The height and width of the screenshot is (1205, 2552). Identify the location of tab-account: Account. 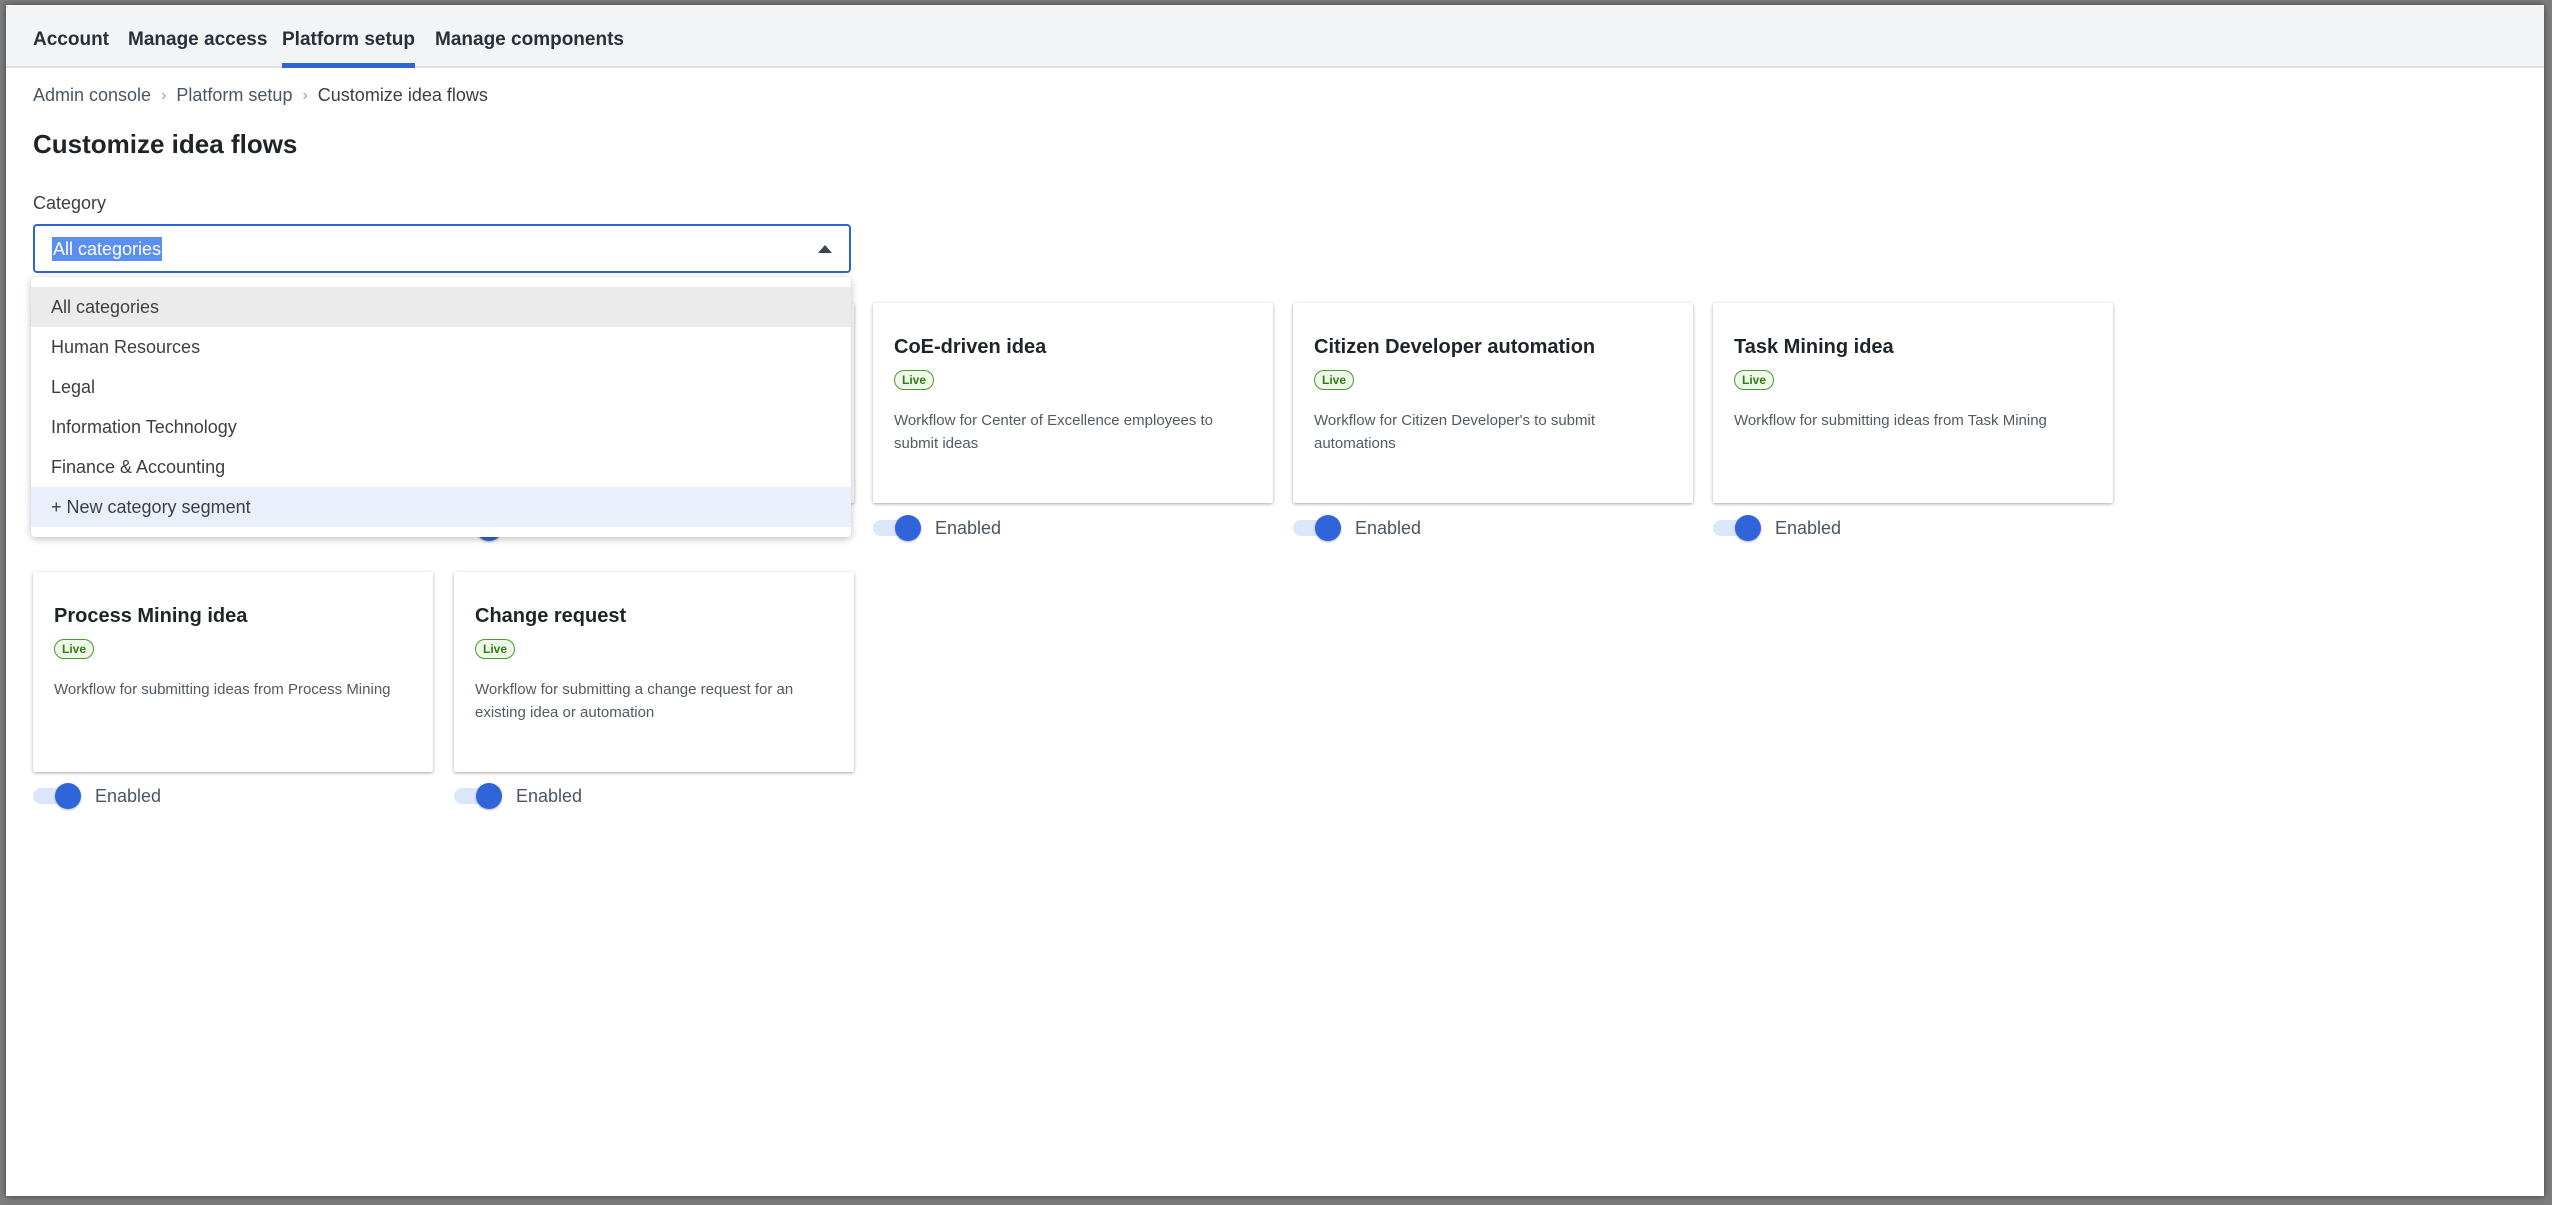
(71, 36).